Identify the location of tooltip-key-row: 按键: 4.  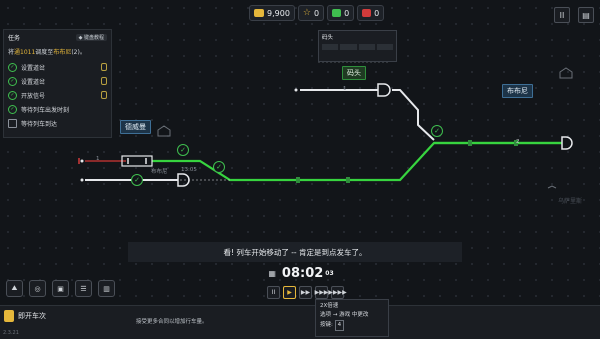
(352, 325).